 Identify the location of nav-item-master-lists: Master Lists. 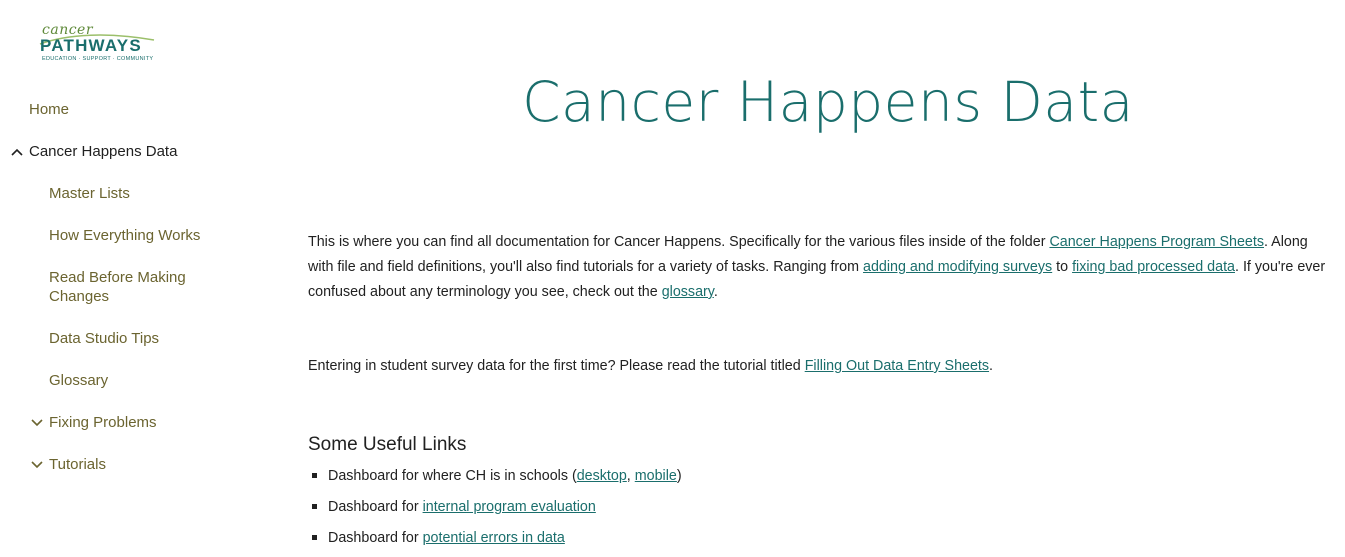
(89, 193).